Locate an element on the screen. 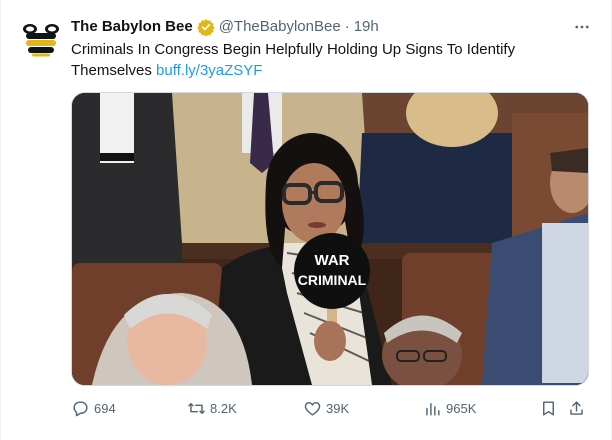 The width and height of the screenshot is (612, 440). like-count: 39K is located at coordinates (338, 408).